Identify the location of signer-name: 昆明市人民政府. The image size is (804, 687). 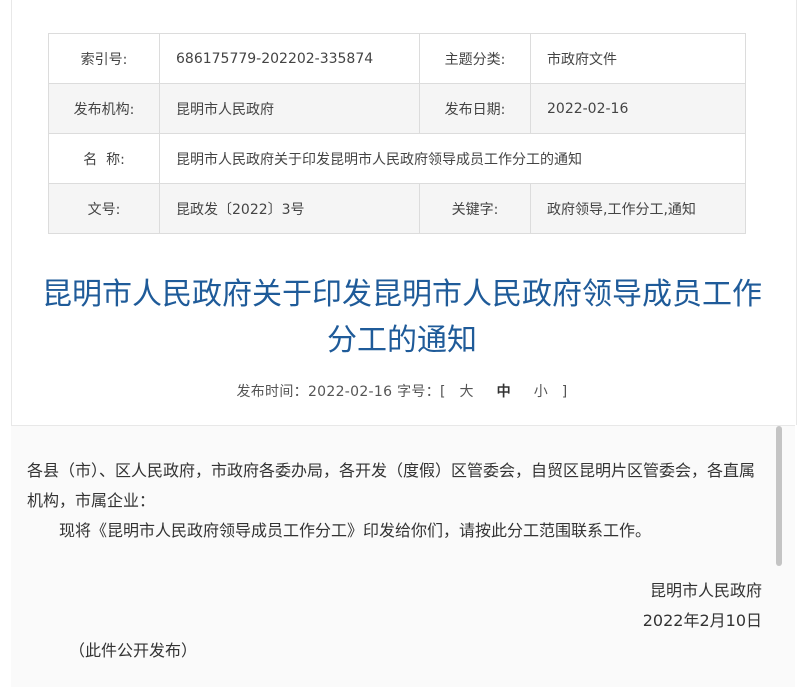
(705, 590).